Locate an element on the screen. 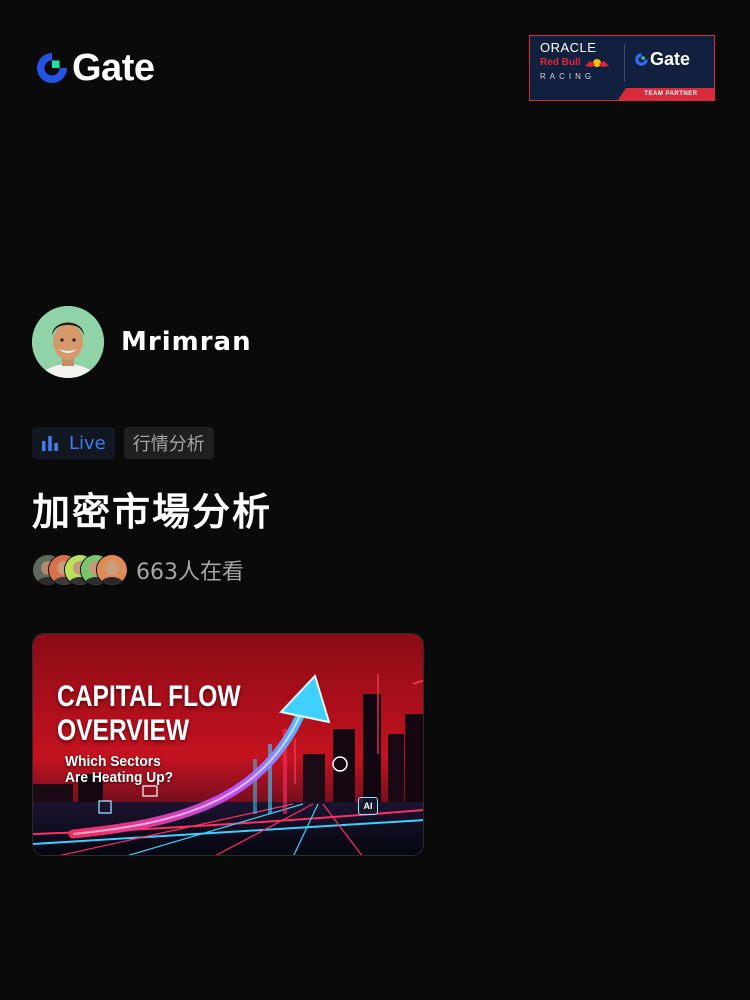  ai-badge-icon: AI is located at coordinates (368, 806).